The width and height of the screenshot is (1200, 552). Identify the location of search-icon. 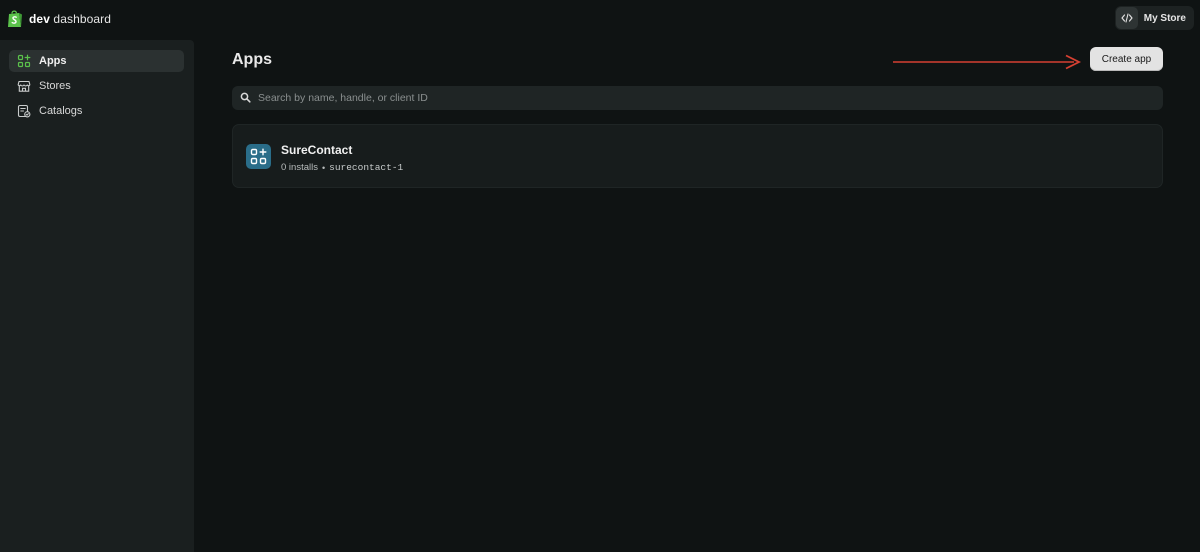
(246, 98).